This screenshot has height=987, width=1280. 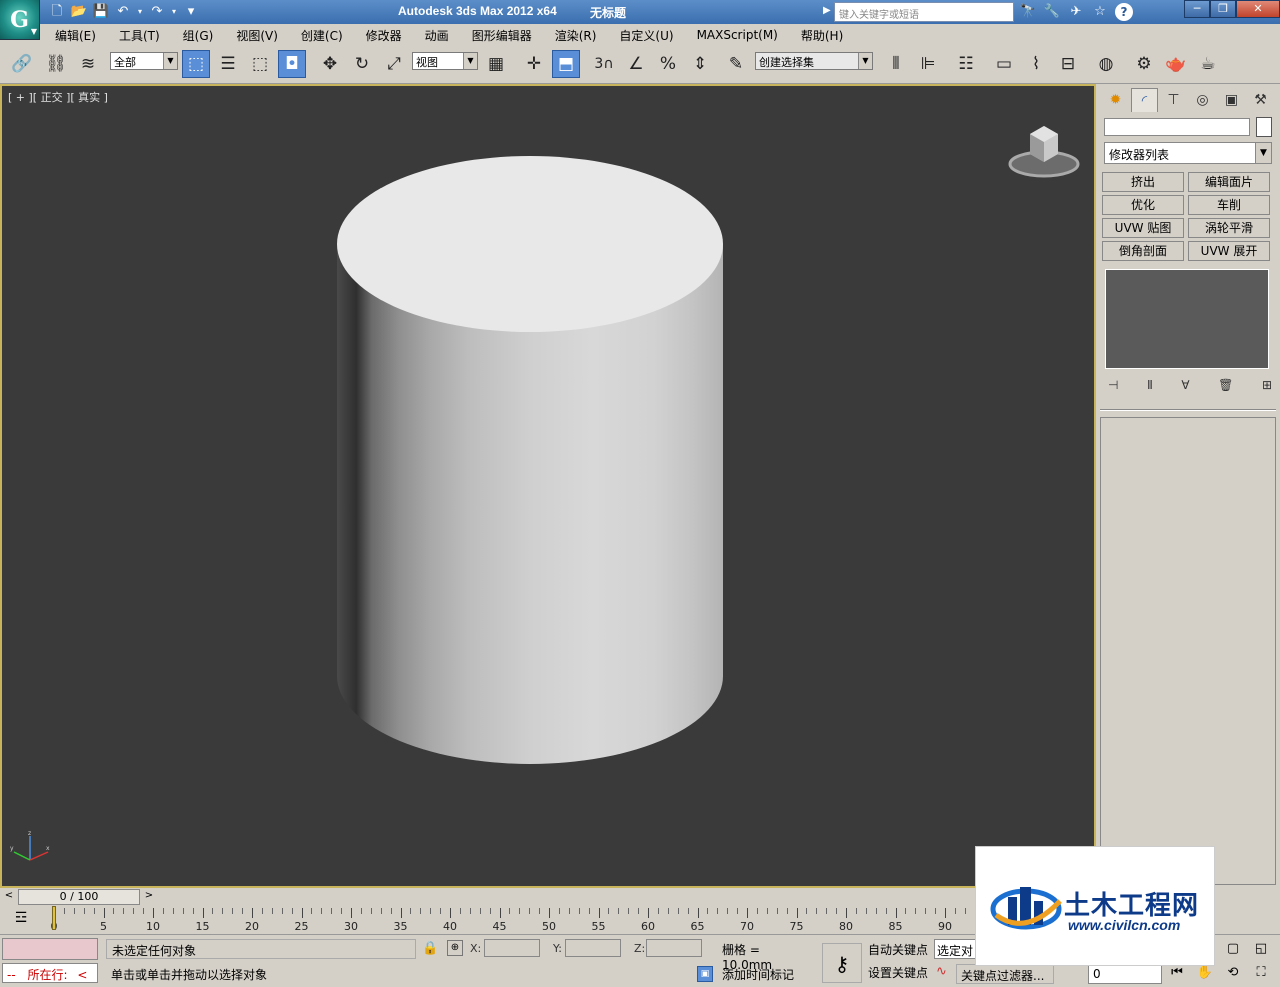 What do you see at coordinates (924, 12) in the screenshot?
I see `search-input: 键入关键字或短语` at bounding box center [924, 12].